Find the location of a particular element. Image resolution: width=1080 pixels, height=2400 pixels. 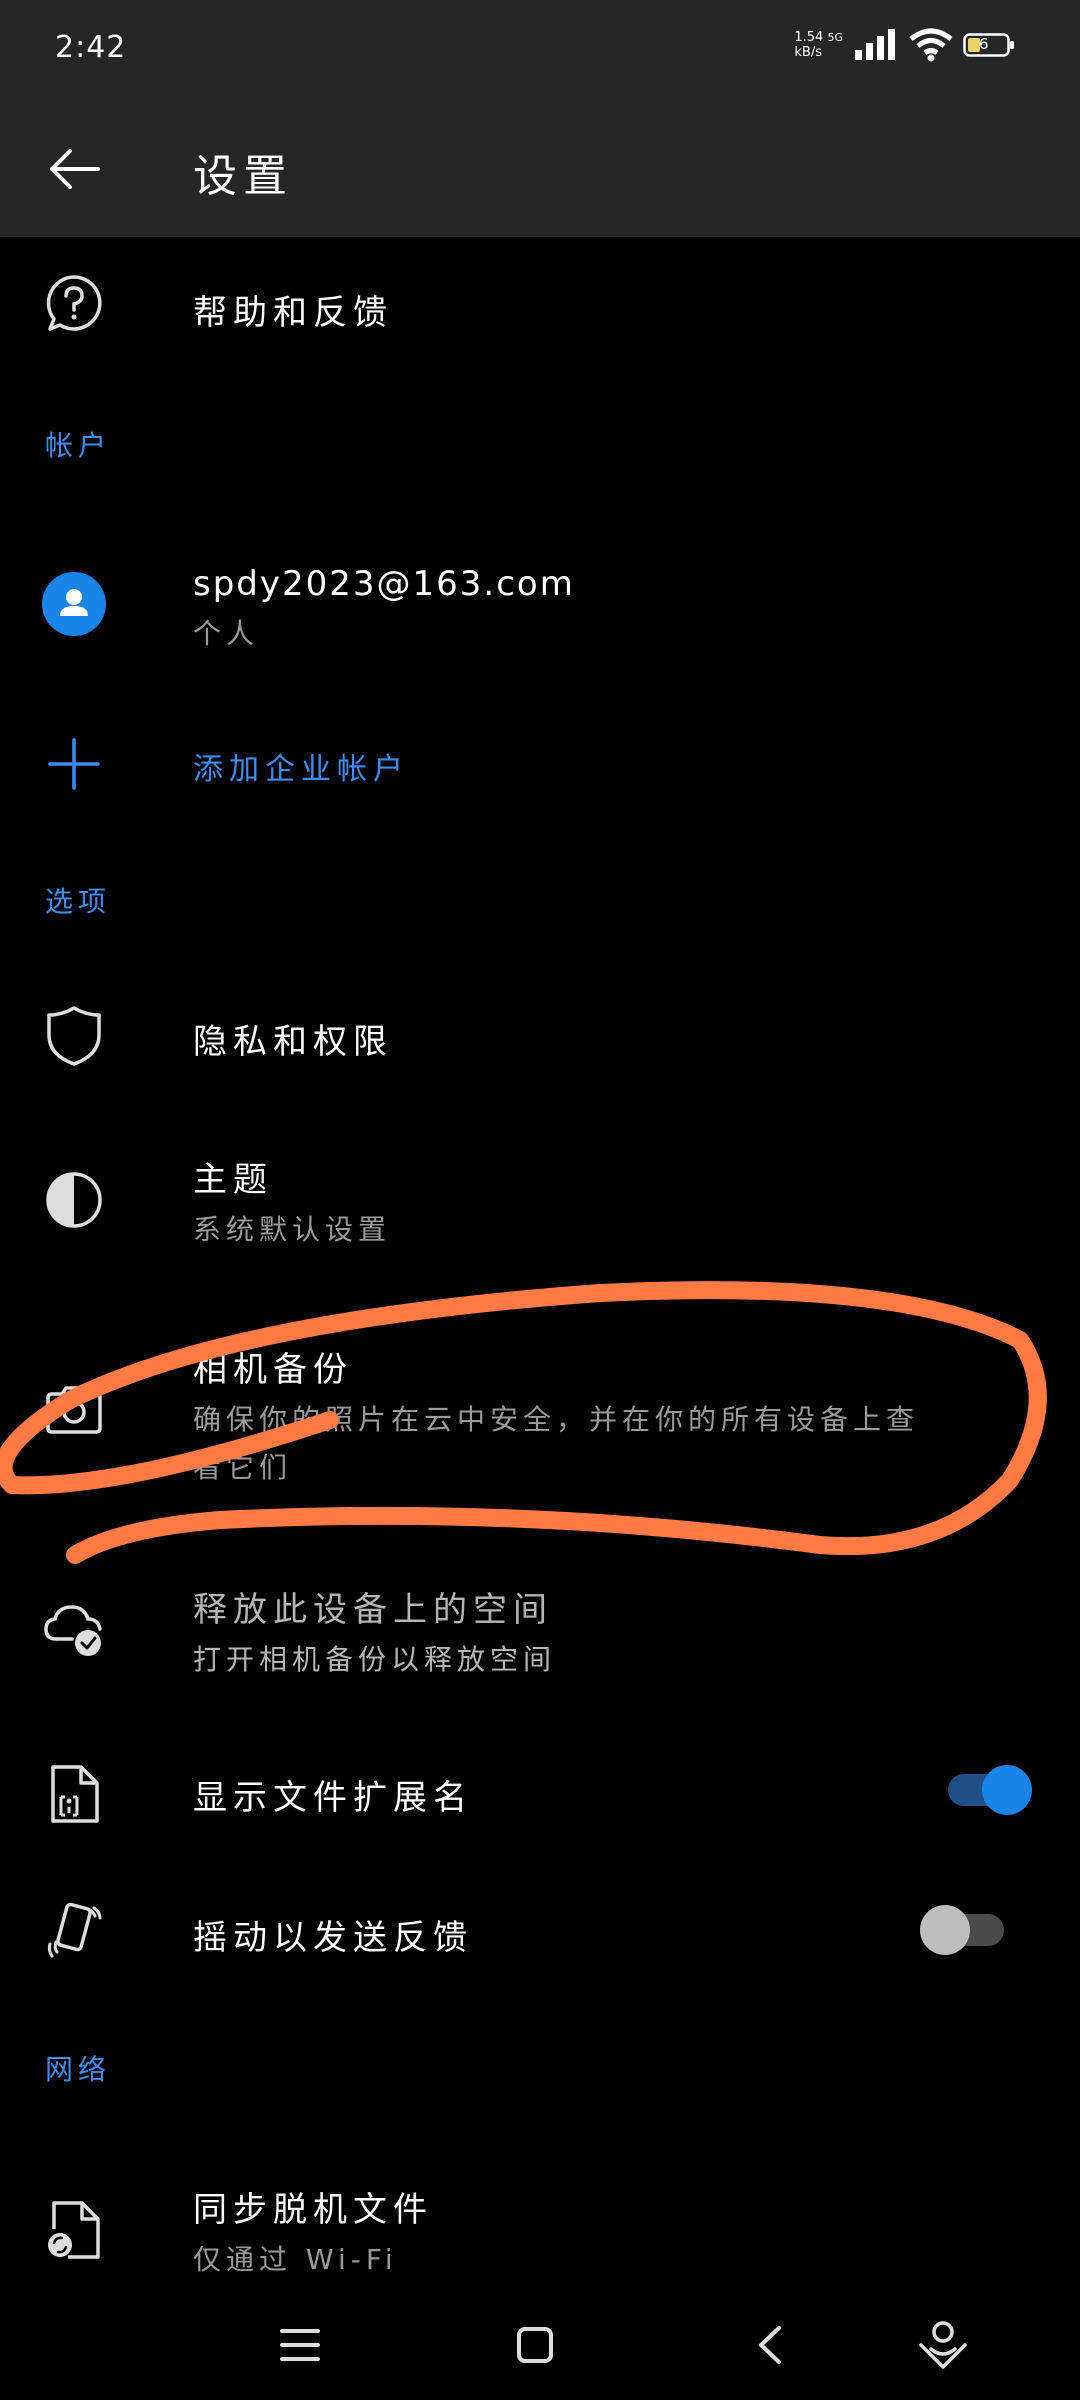

page-title: 设置 is located at coordinates (243, 176).